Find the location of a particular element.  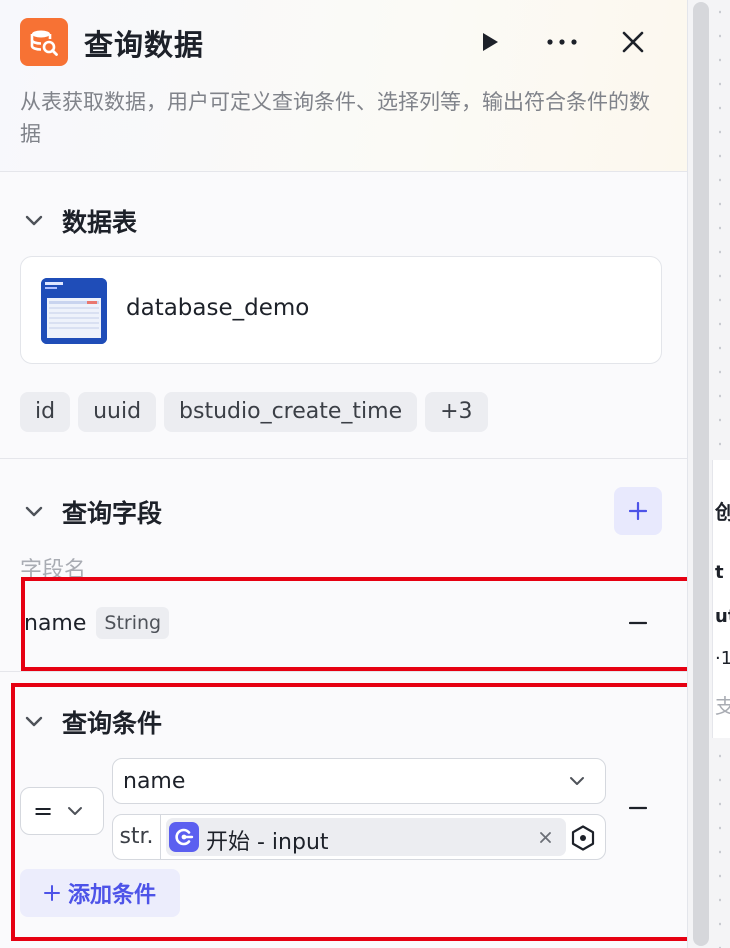

add-field-button is located at coordinates (638, 511).